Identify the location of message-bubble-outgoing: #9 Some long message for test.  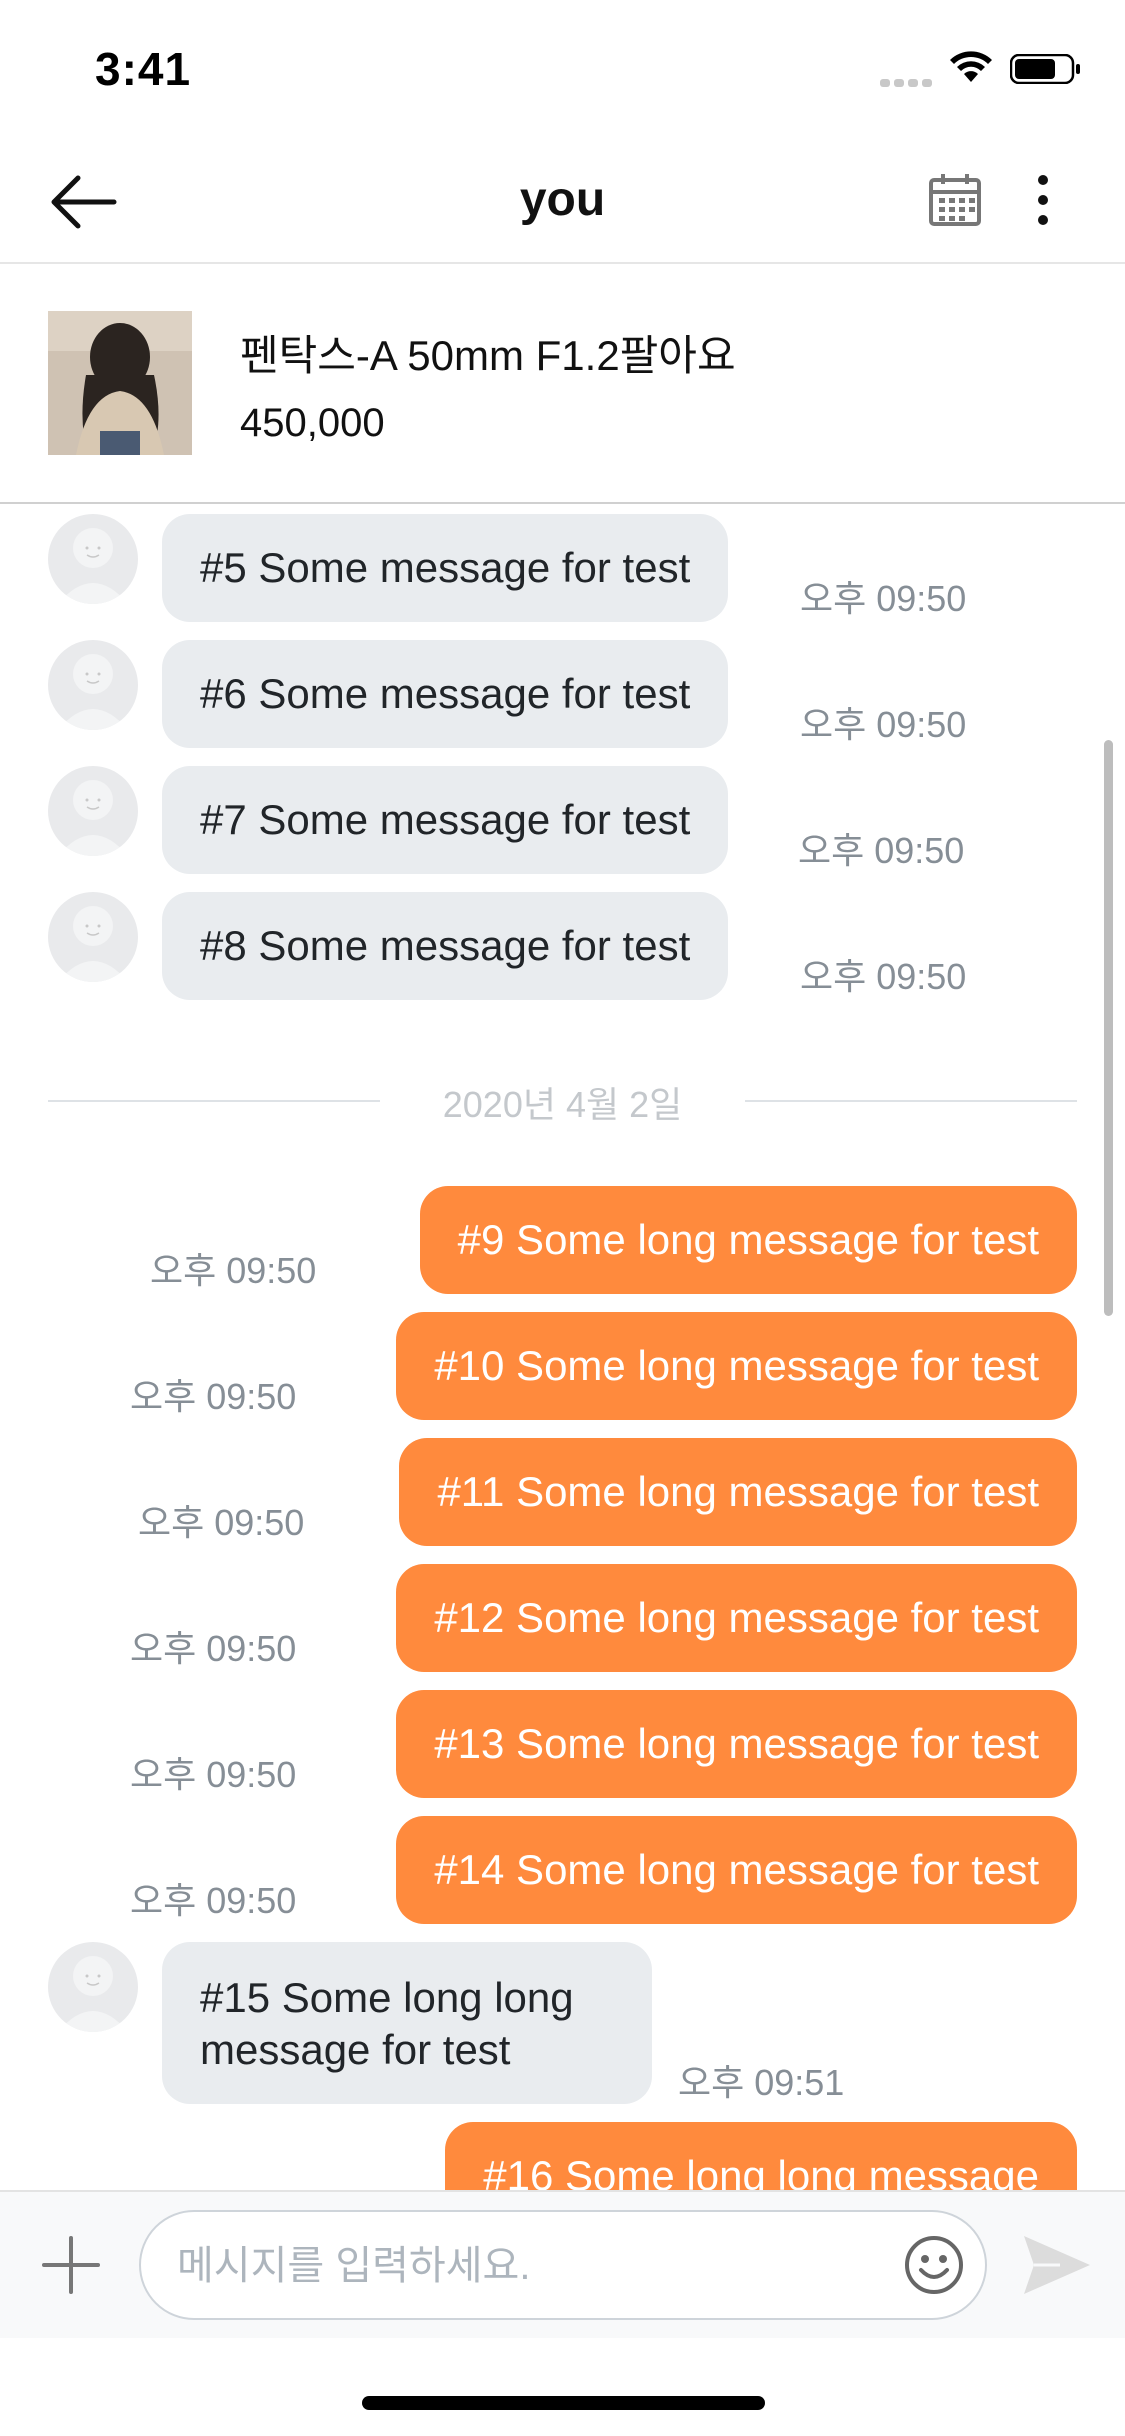
(748, 1240).